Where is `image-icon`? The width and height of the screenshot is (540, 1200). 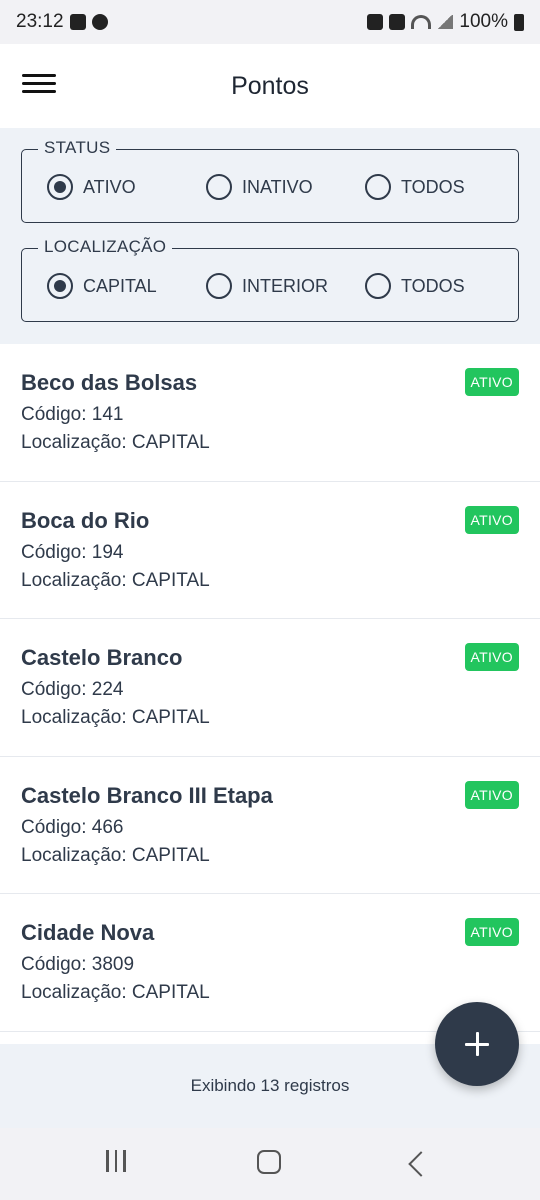
image-icon is located at coordinates (77, 22).